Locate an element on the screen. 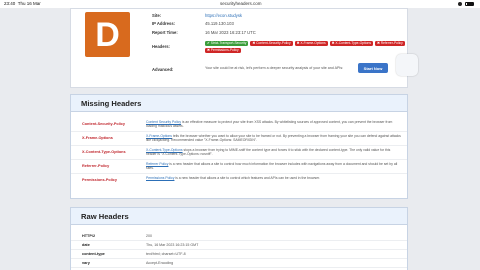  missing-header-name: Content-Security-Policy is located at coordinates (104, 124).